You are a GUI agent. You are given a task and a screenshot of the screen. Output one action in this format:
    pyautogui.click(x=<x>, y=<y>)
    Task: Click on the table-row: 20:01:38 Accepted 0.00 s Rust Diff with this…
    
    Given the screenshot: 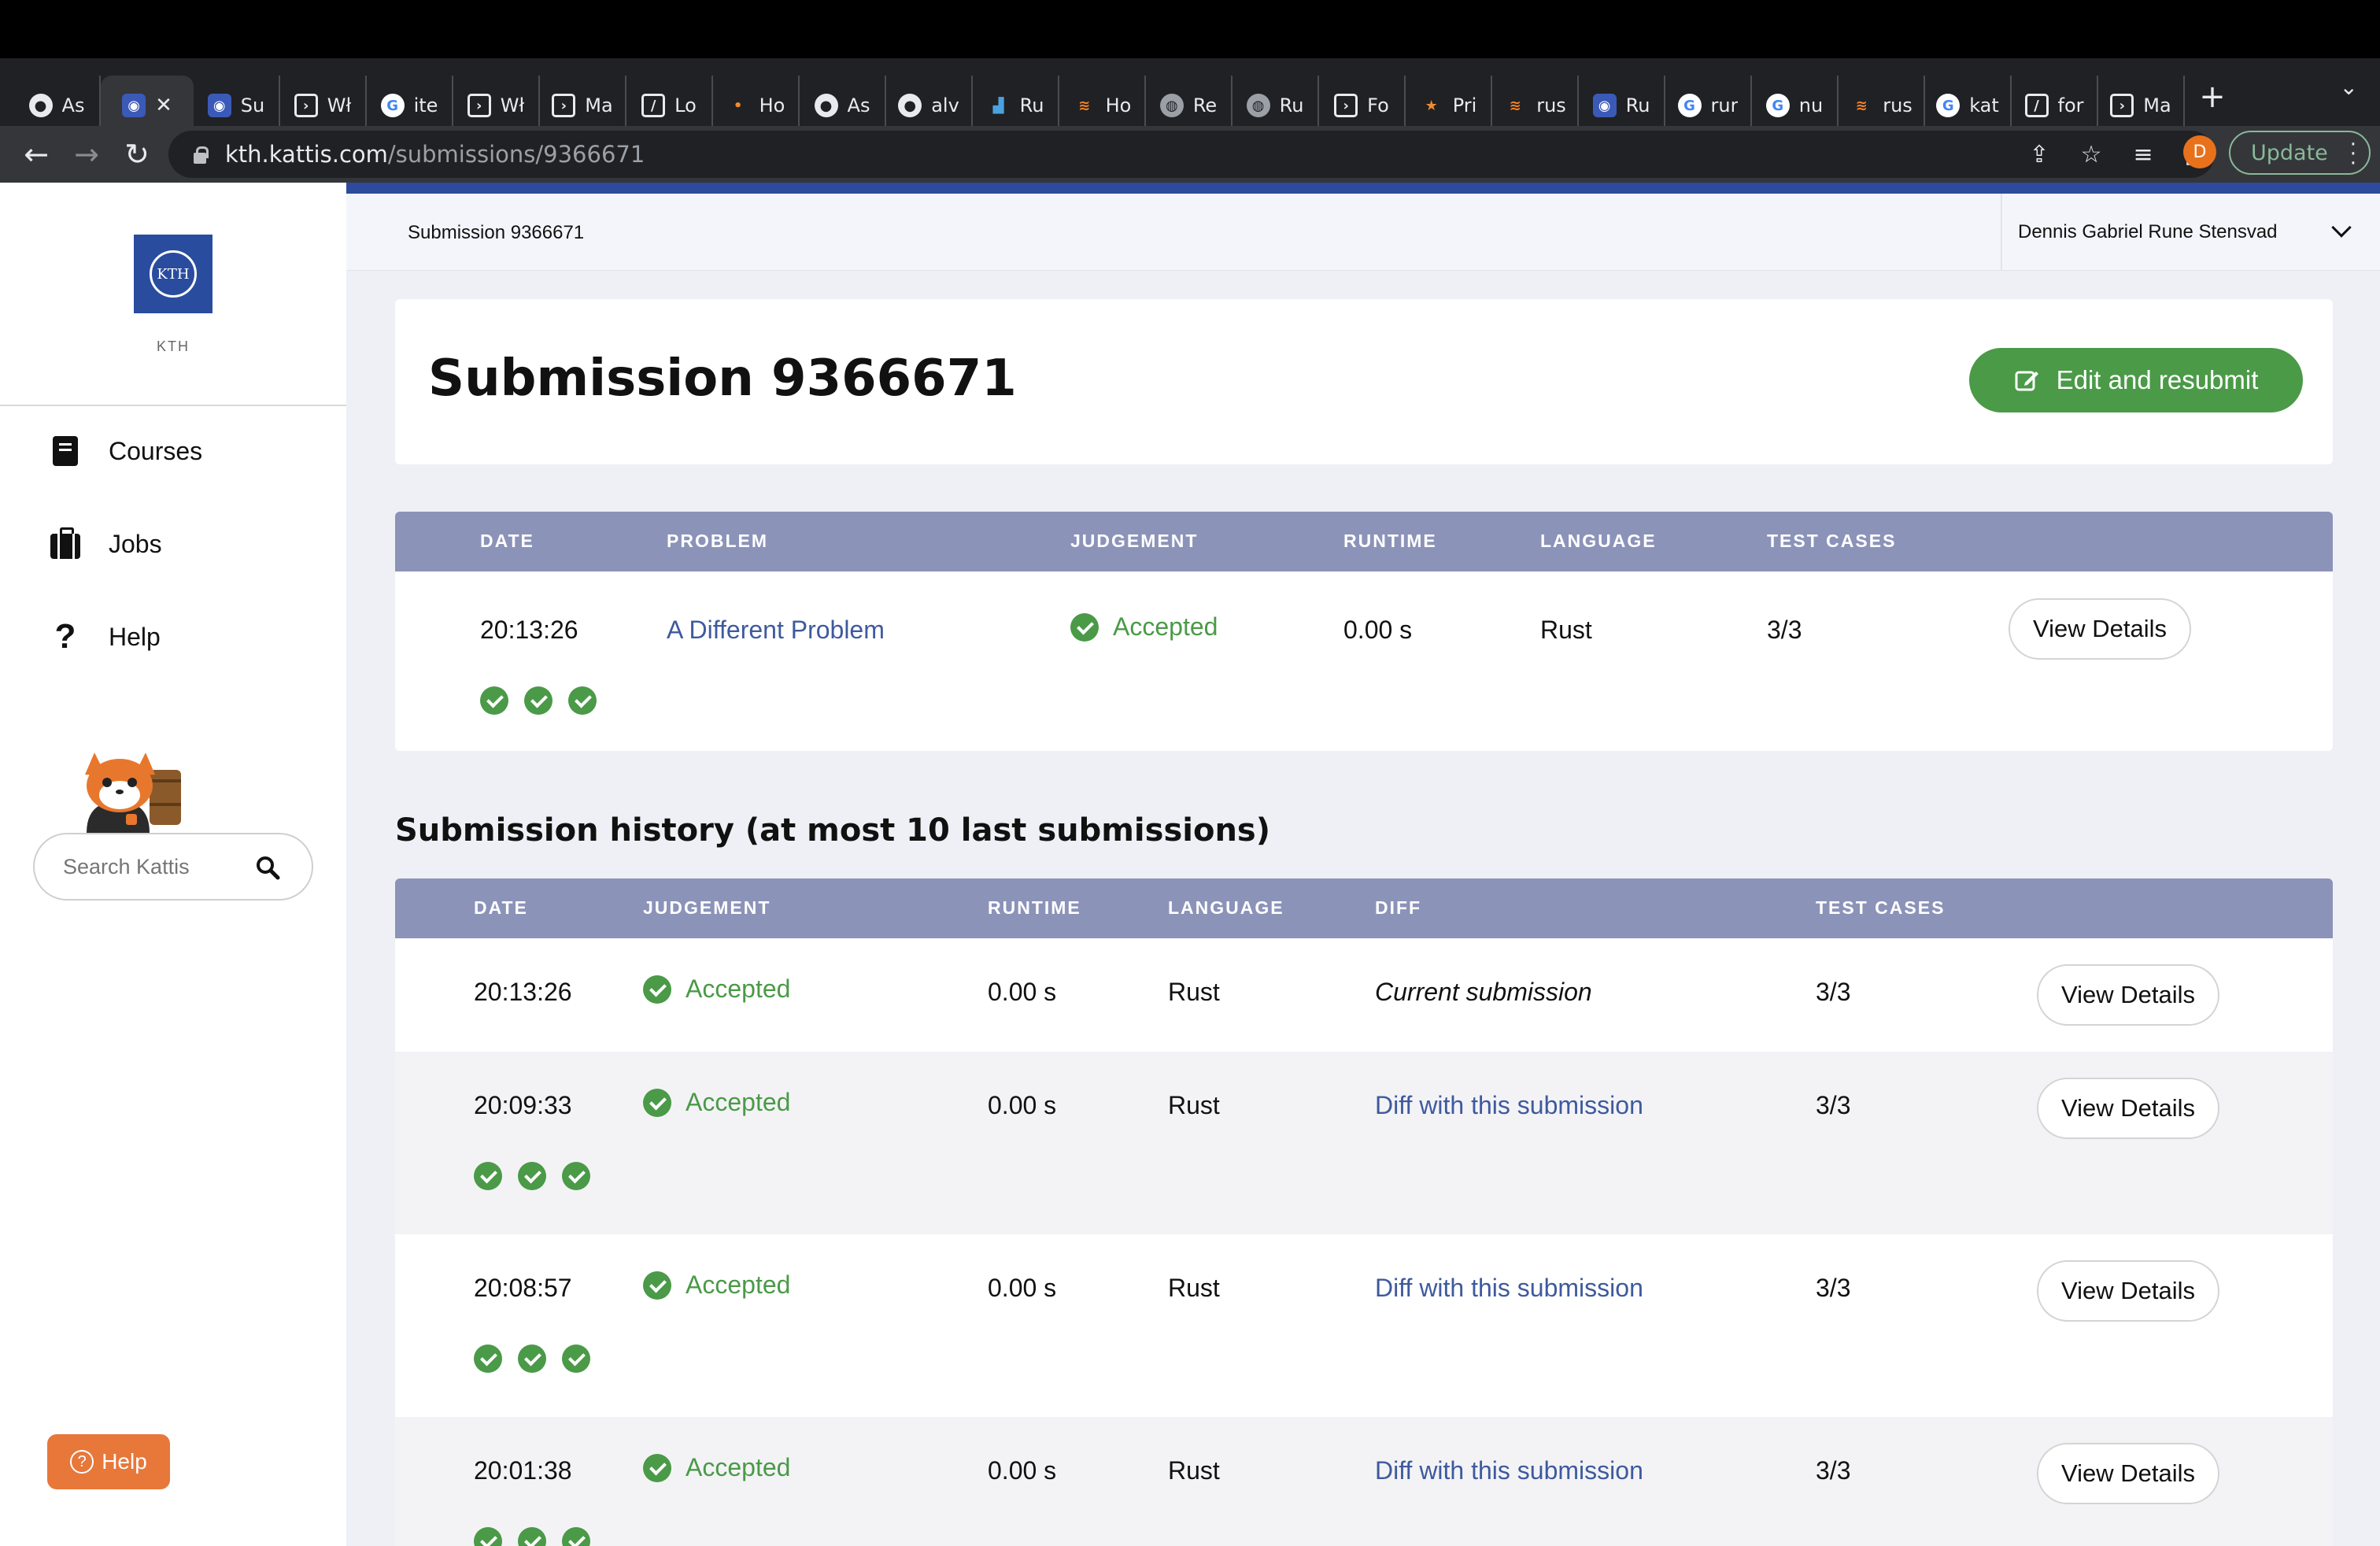 What is the action you would take?
    pyautogui.click(x=1364, y=1481)
    